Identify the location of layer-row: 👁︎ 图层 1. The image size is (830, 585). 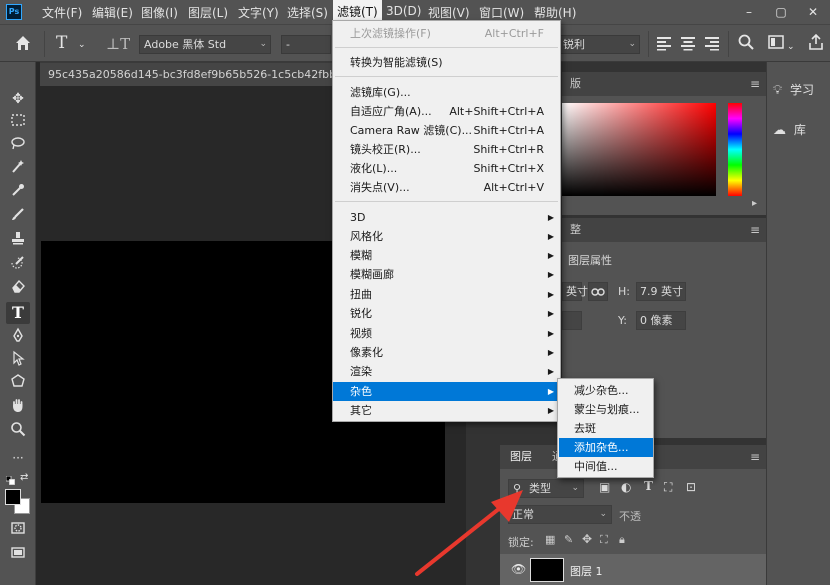
(633, 569).